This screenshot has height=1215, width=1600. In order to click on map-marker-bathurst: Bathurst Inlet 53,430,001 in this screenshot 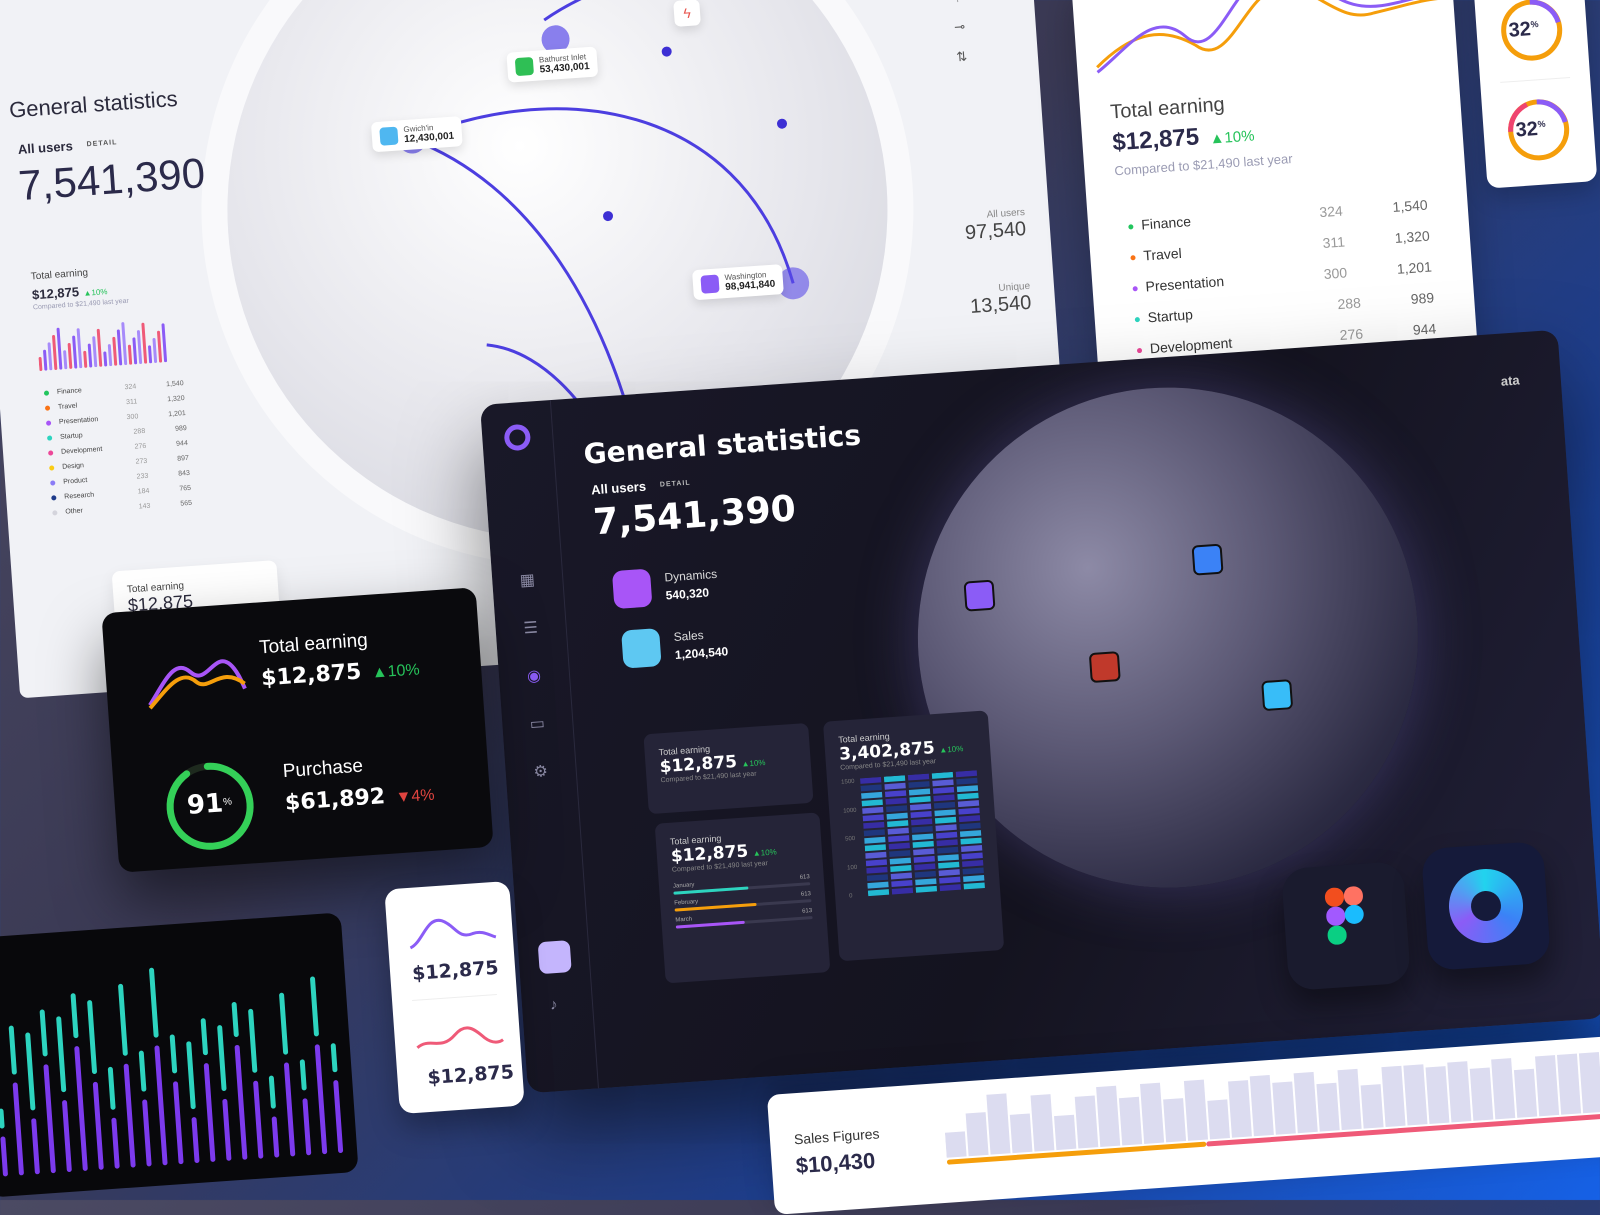, I will do `click(552, 64)`.